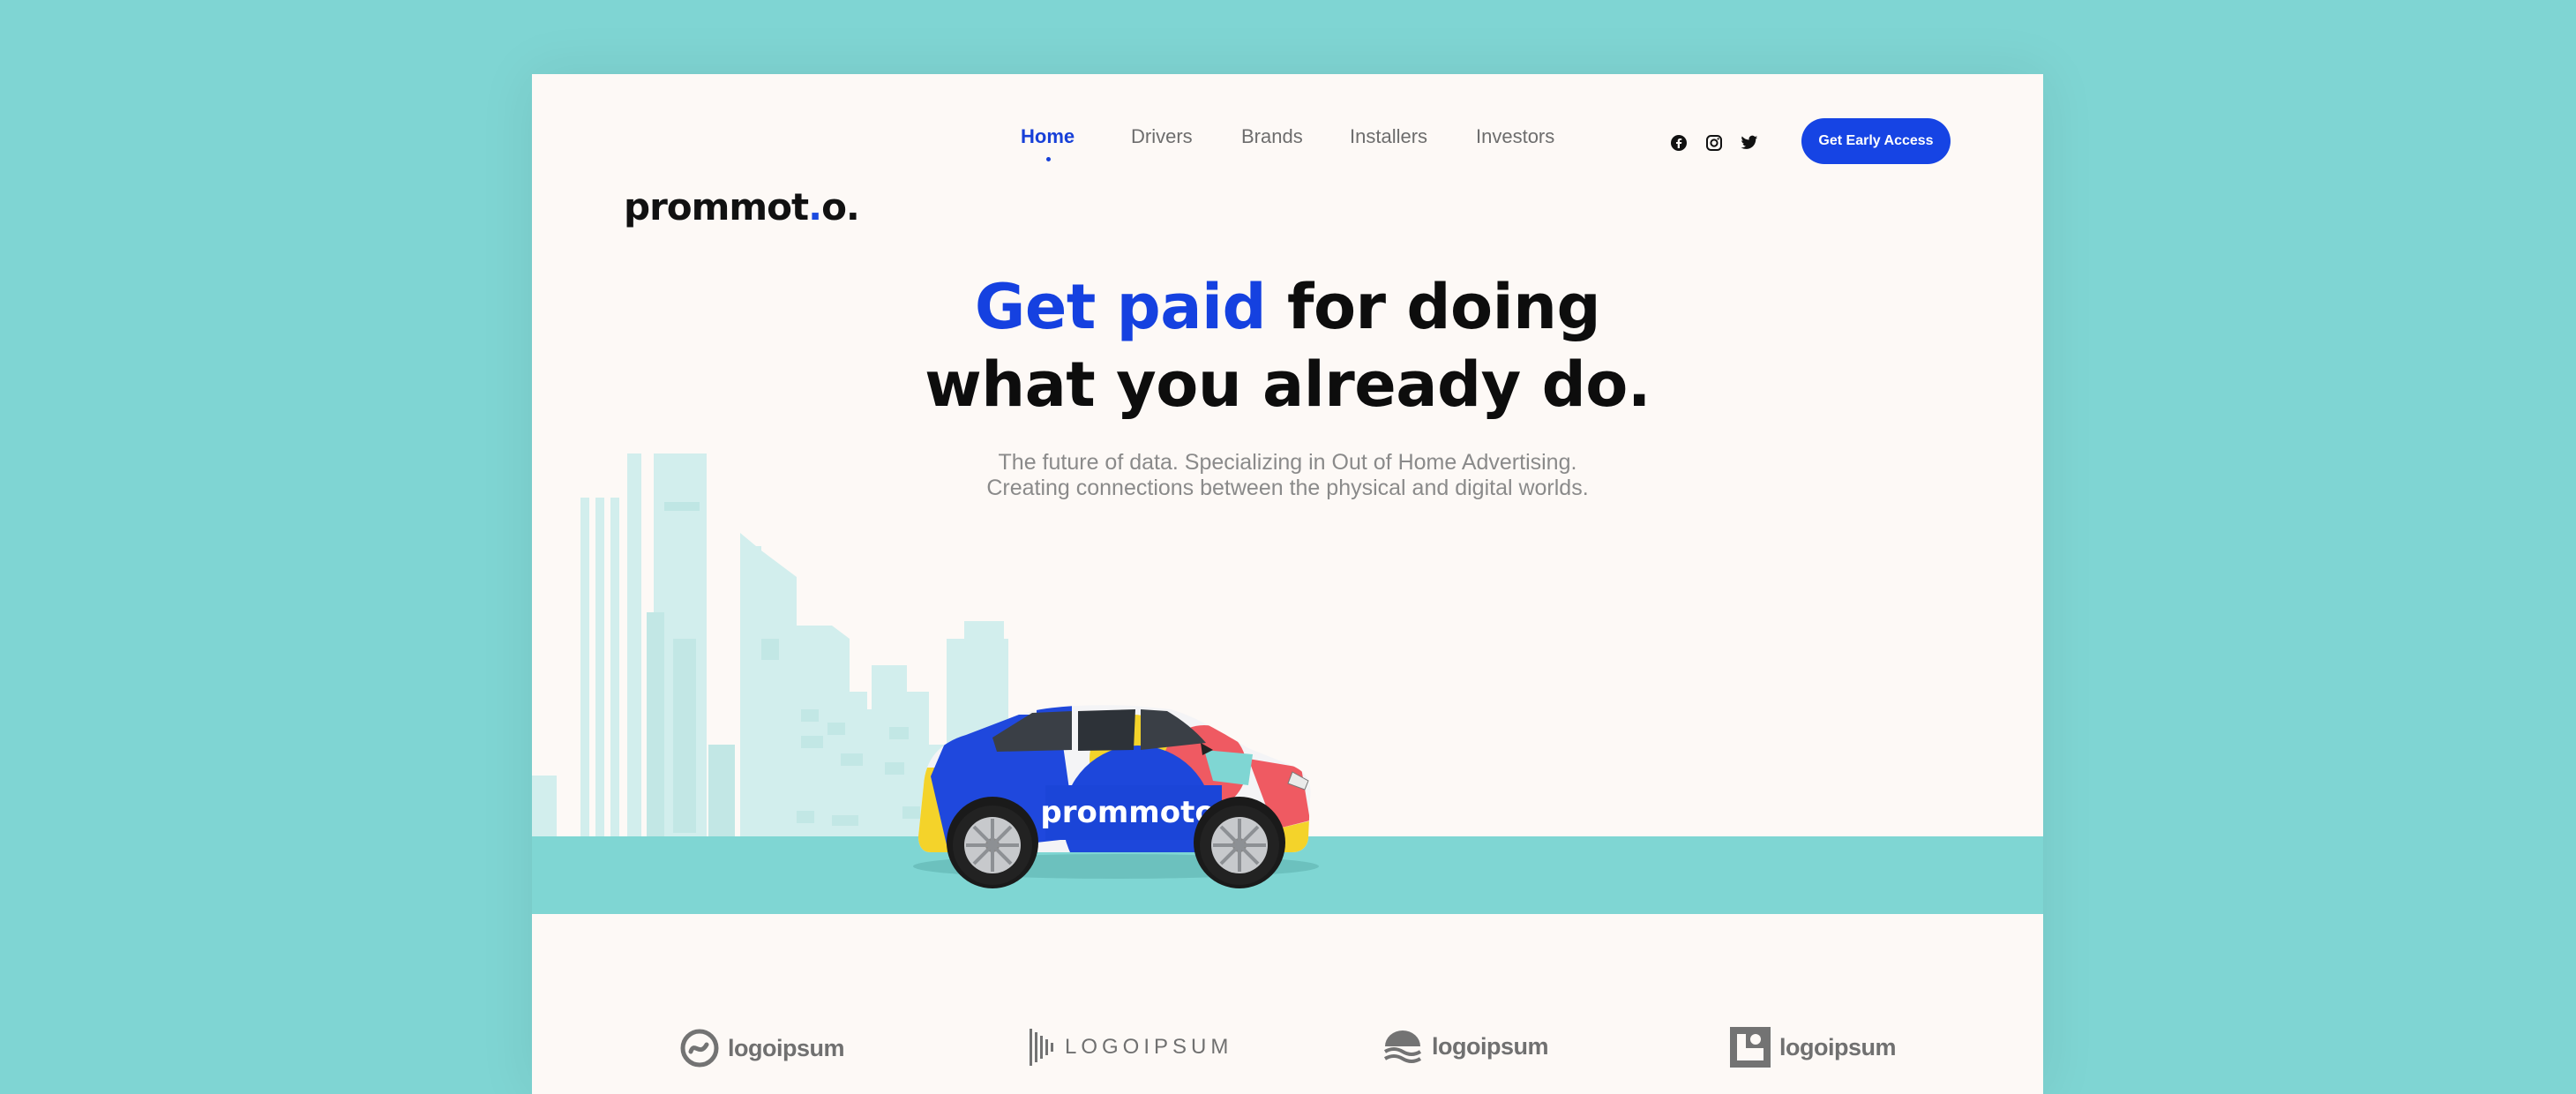  What do you see at coordinates (1288, 384) in the screenshot?
I see `headline-line2: what you already do.` at bounding box center [1288, 384].